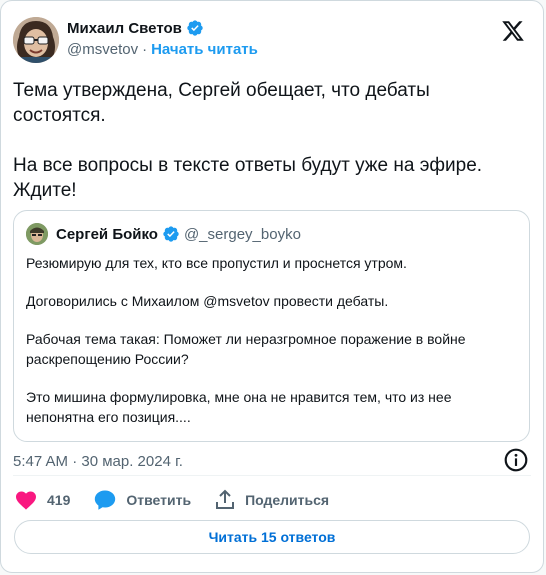  What do you see at coordinates (272, 475) in the screenshot?
I see `divider` at bounding box center [272, 475].